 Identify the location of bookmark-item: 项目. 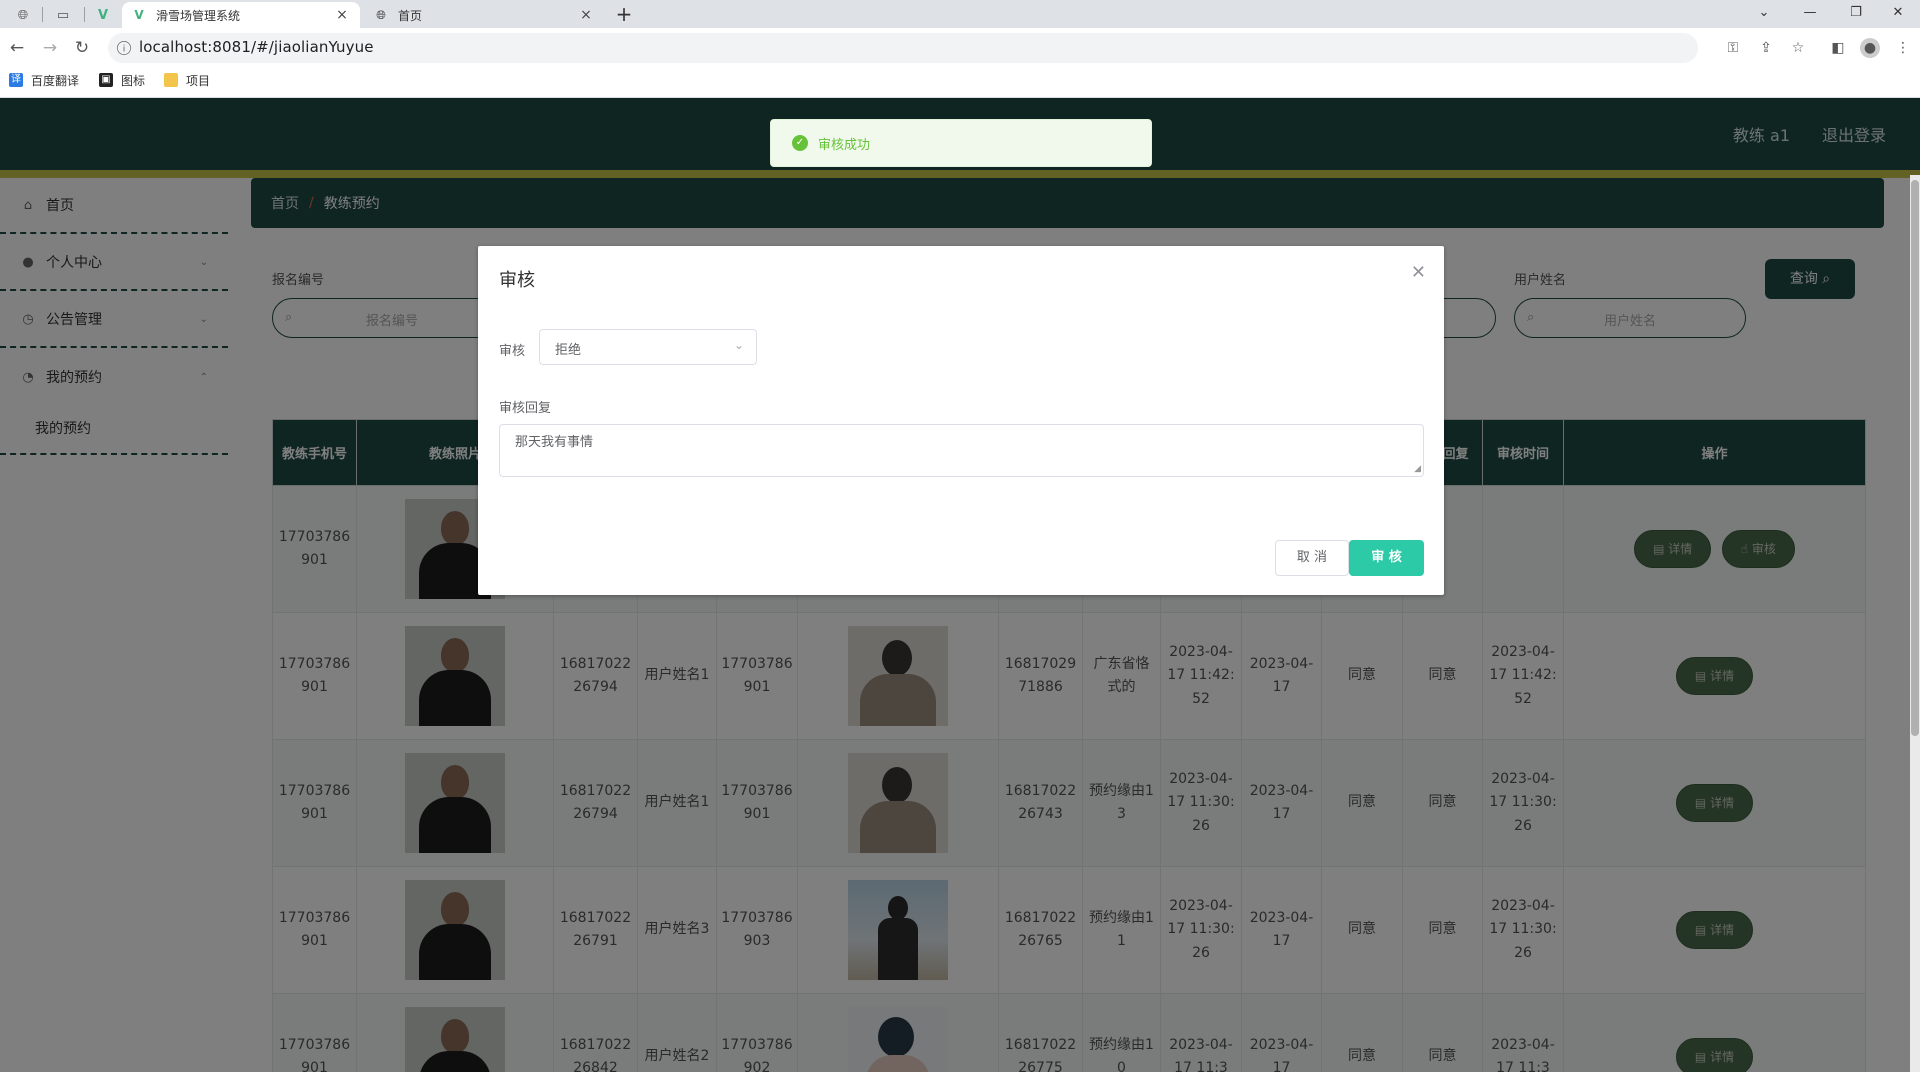
(187, 80).